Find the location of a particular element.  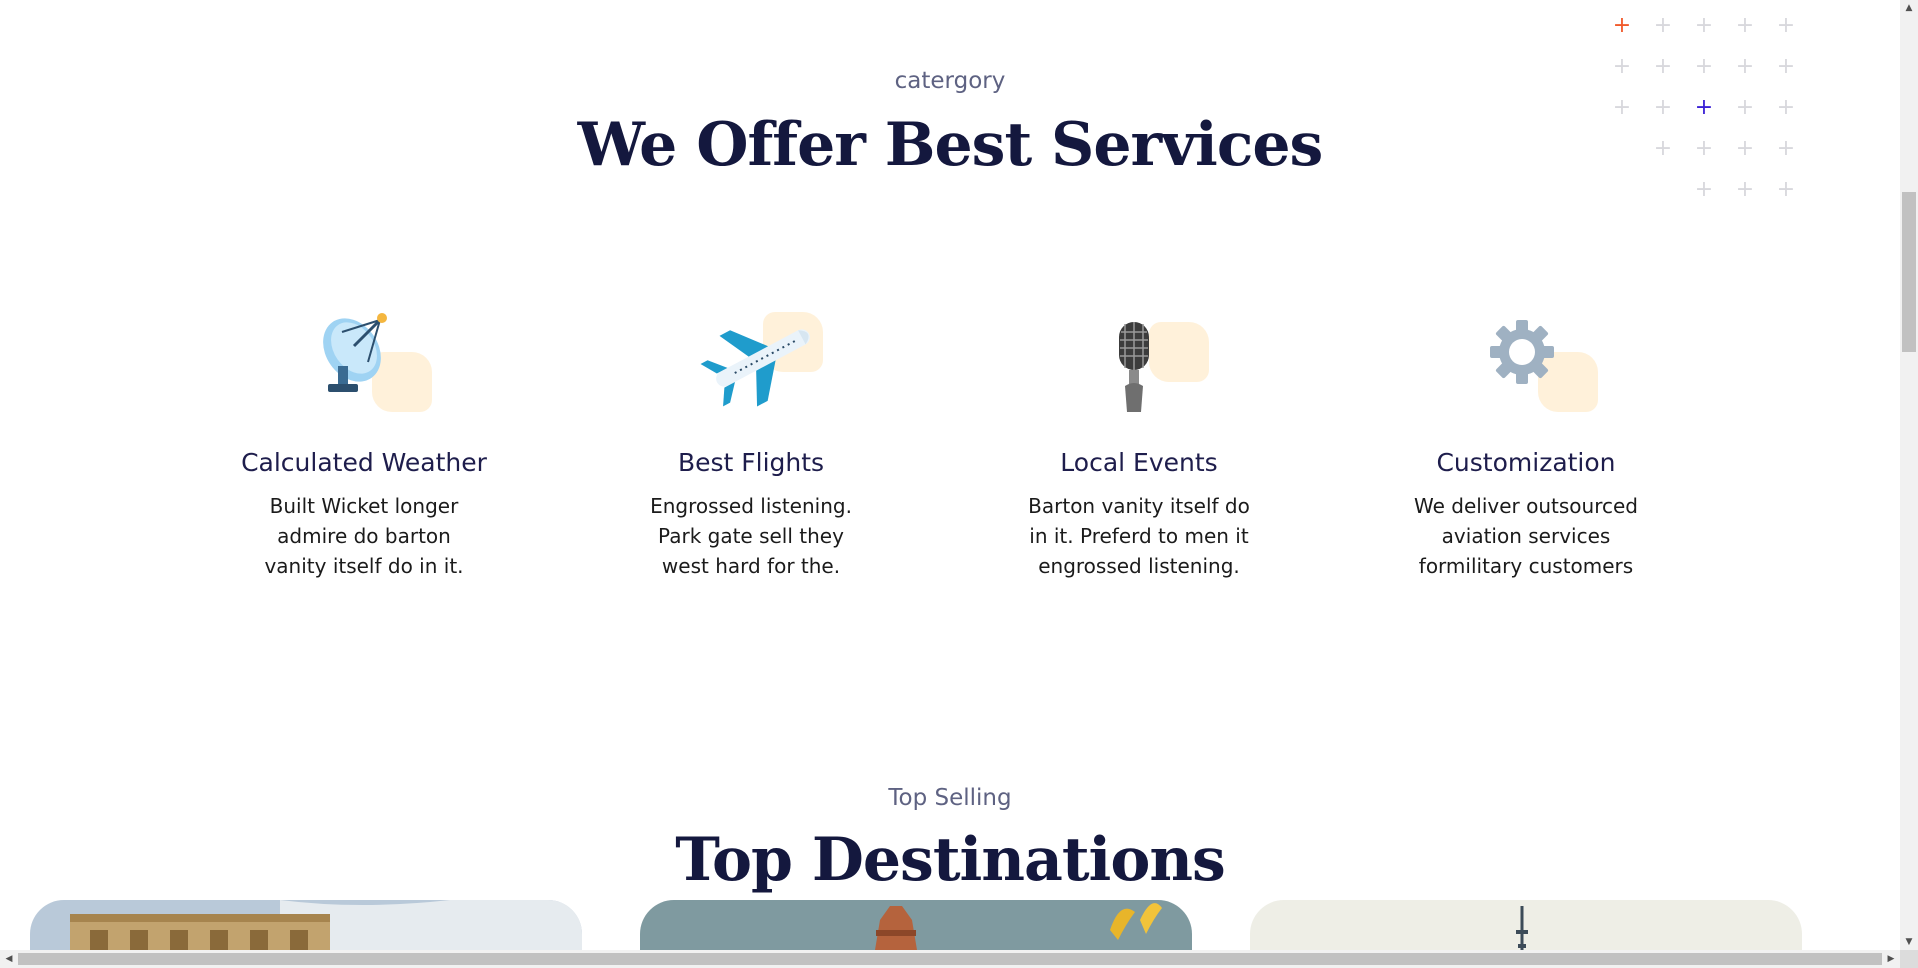

service-title: Best Flights is located at coordinates (751, 462).